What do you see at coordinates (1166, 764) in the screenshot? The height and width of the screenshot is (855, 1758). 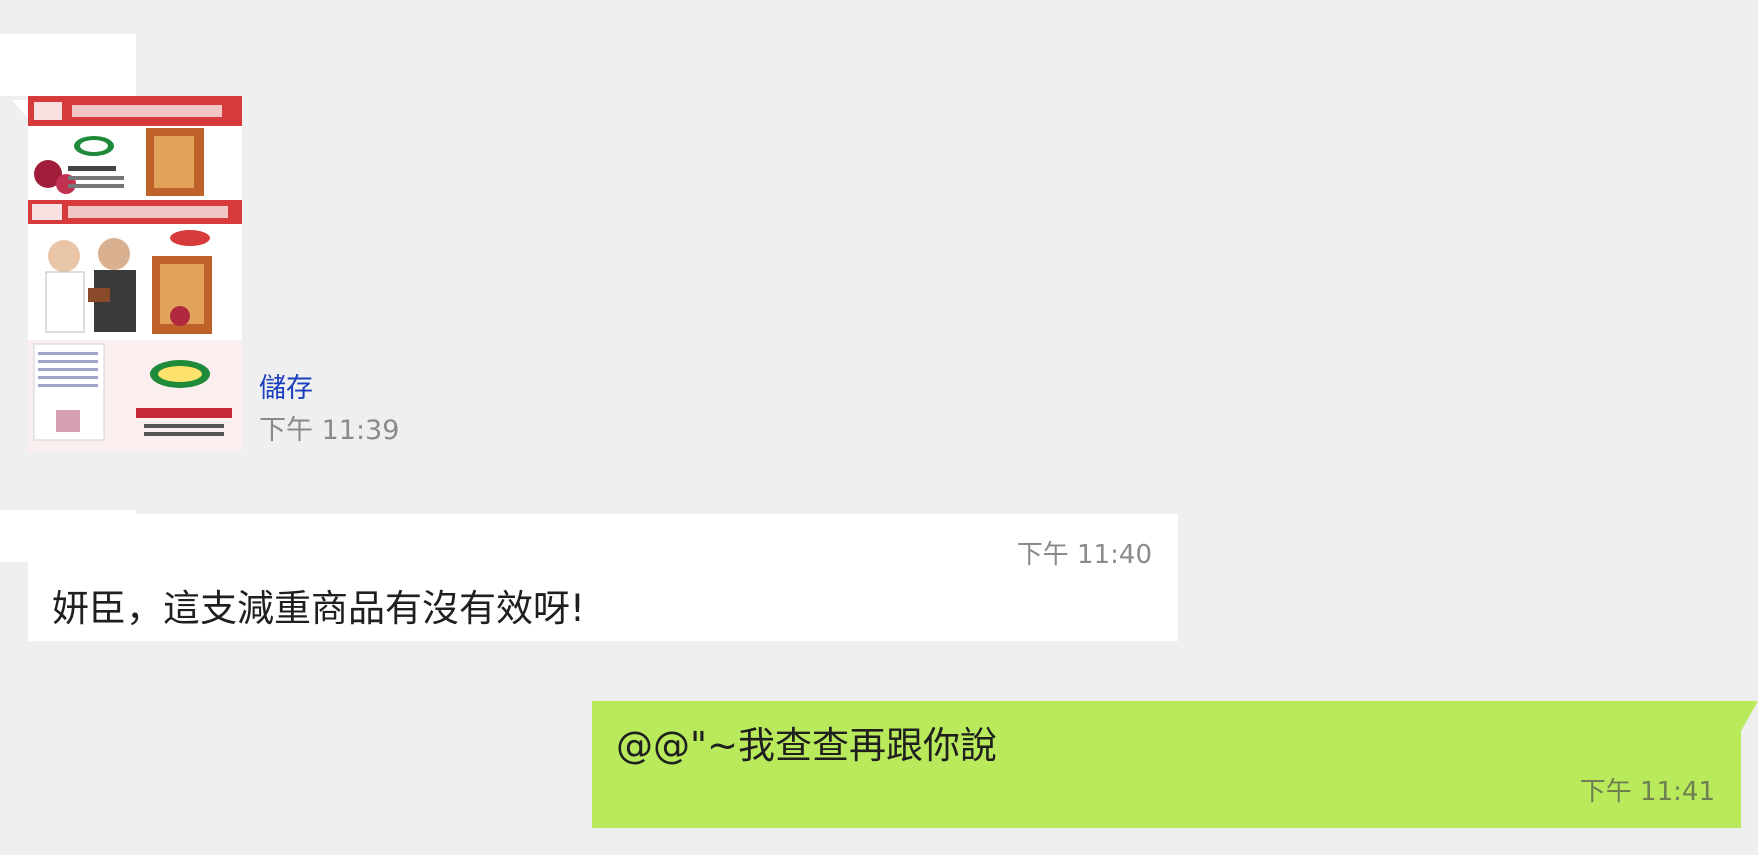 I see `outgoing-message-bubble: @@"~我查查再跟你說 下午 11:41` at bounding box center [1166, 764].